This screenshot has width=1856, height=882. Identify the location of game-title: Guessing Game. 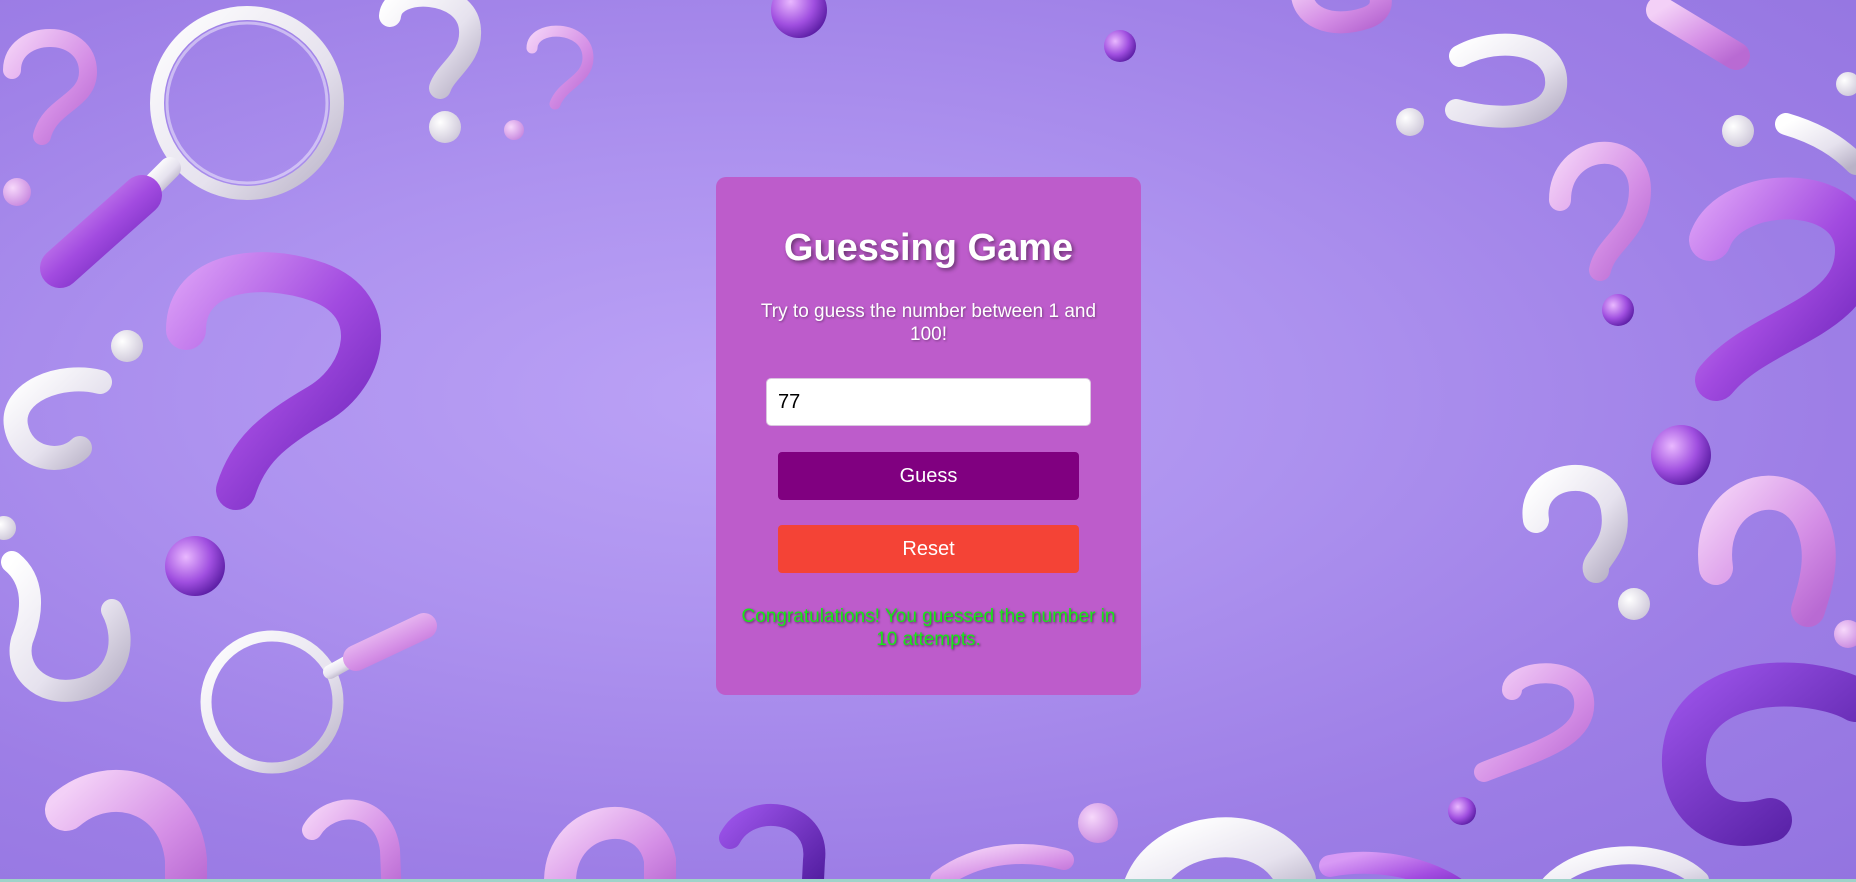
(928, 248).